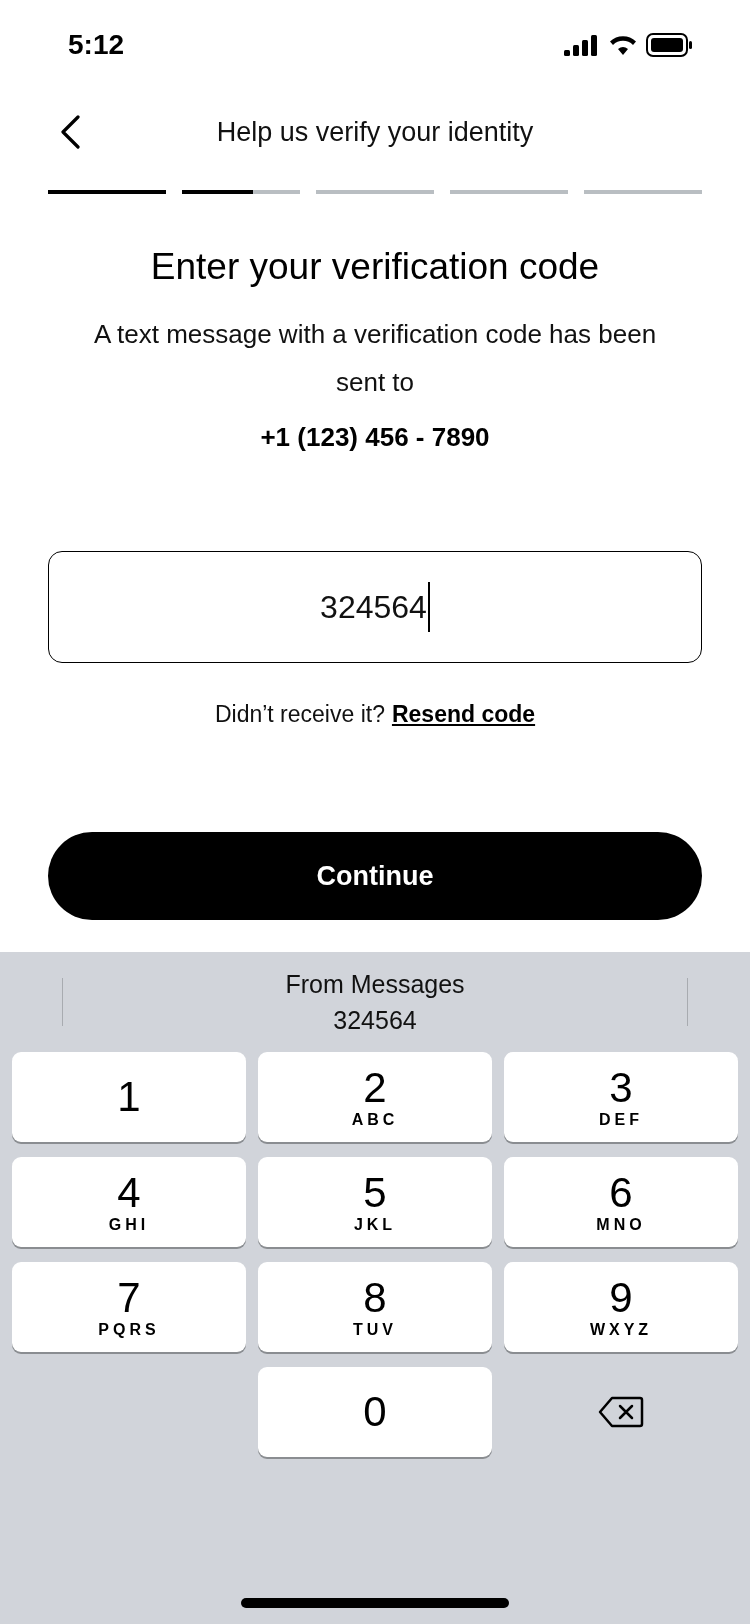  I want to click on keypad-key: 4 GHI, so click(129, 1202).